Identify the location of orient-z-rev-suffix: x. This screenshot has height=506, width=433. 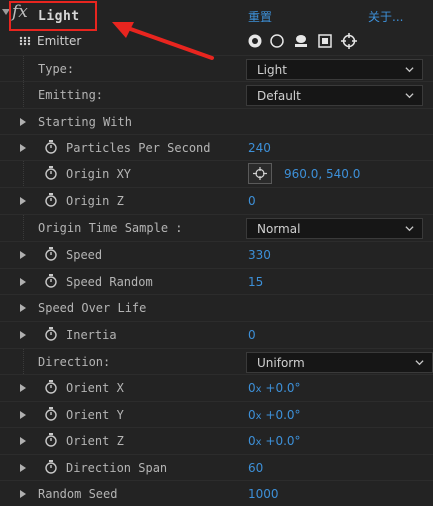
(258, 442).